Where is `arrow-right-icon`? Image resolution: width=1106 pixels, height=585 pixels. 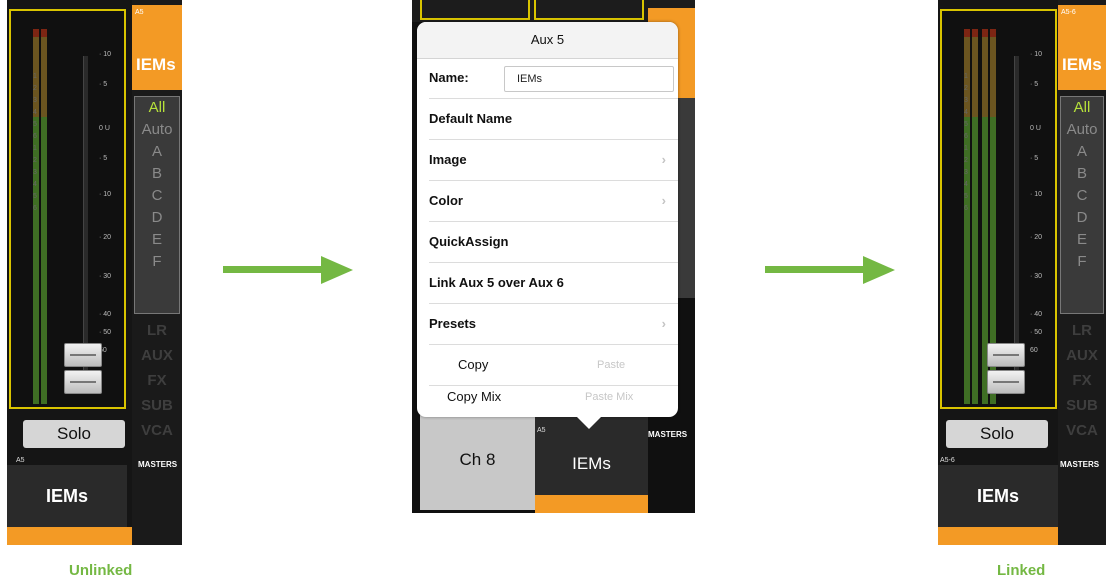 arrow-right-icon is located at coordinates (815, 269).